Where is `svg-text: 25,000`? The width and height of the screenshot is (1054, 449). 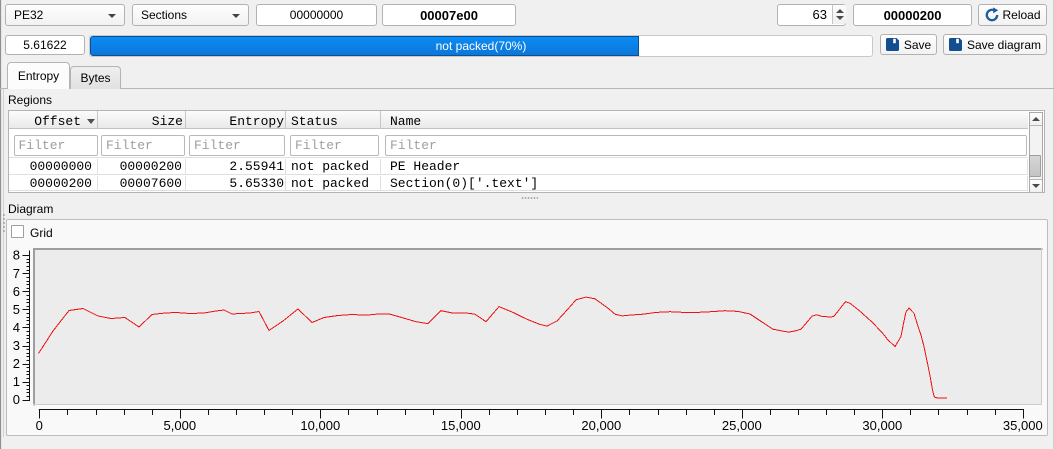 svg-text: 25,000 is located at coordinates (742, 425).